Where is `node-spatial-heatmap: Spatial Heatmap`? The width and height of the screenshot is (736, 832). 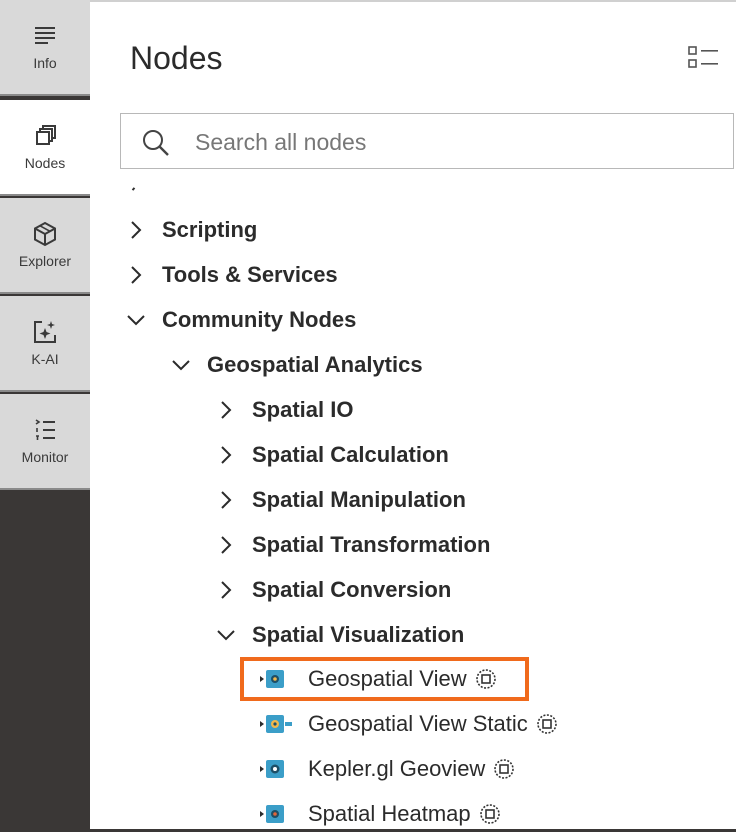 node-spatial-heatmap: Spatial Heatmap is located at coordinates (380, 814).